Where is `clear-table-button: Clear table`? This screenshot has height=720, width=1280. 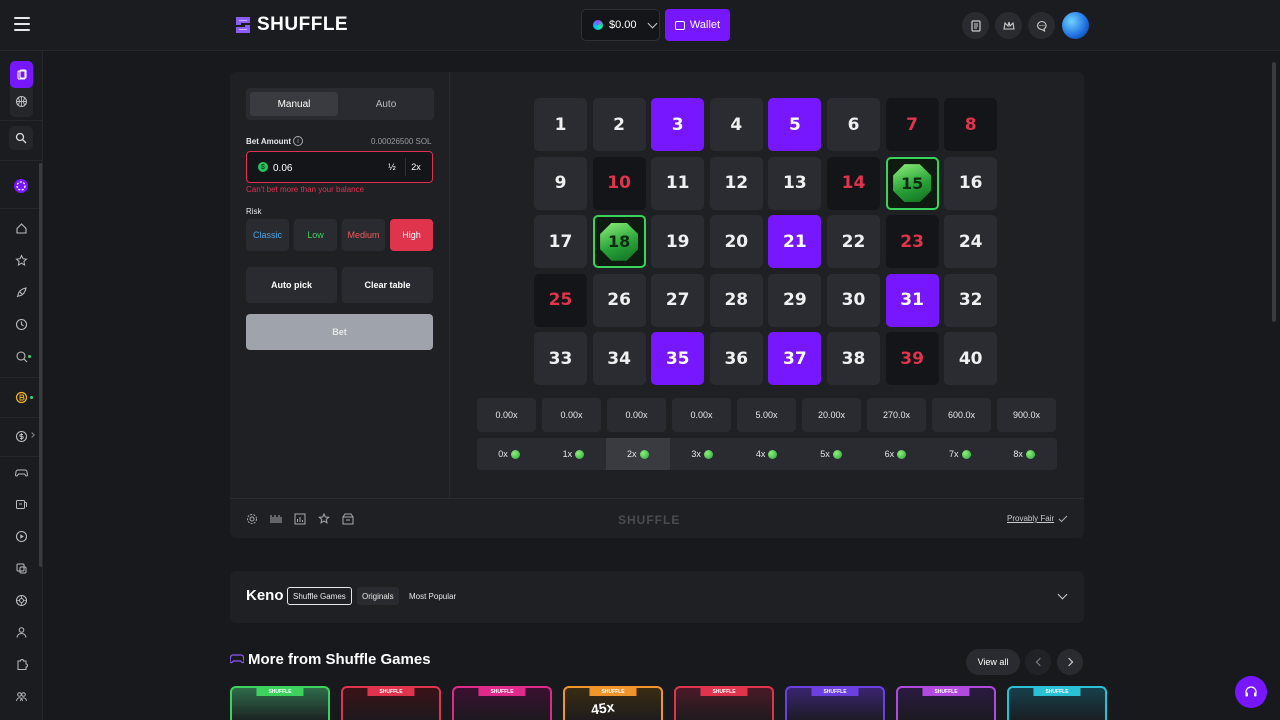
clear-table-button: Clear table is located at coordinates (387, 285).